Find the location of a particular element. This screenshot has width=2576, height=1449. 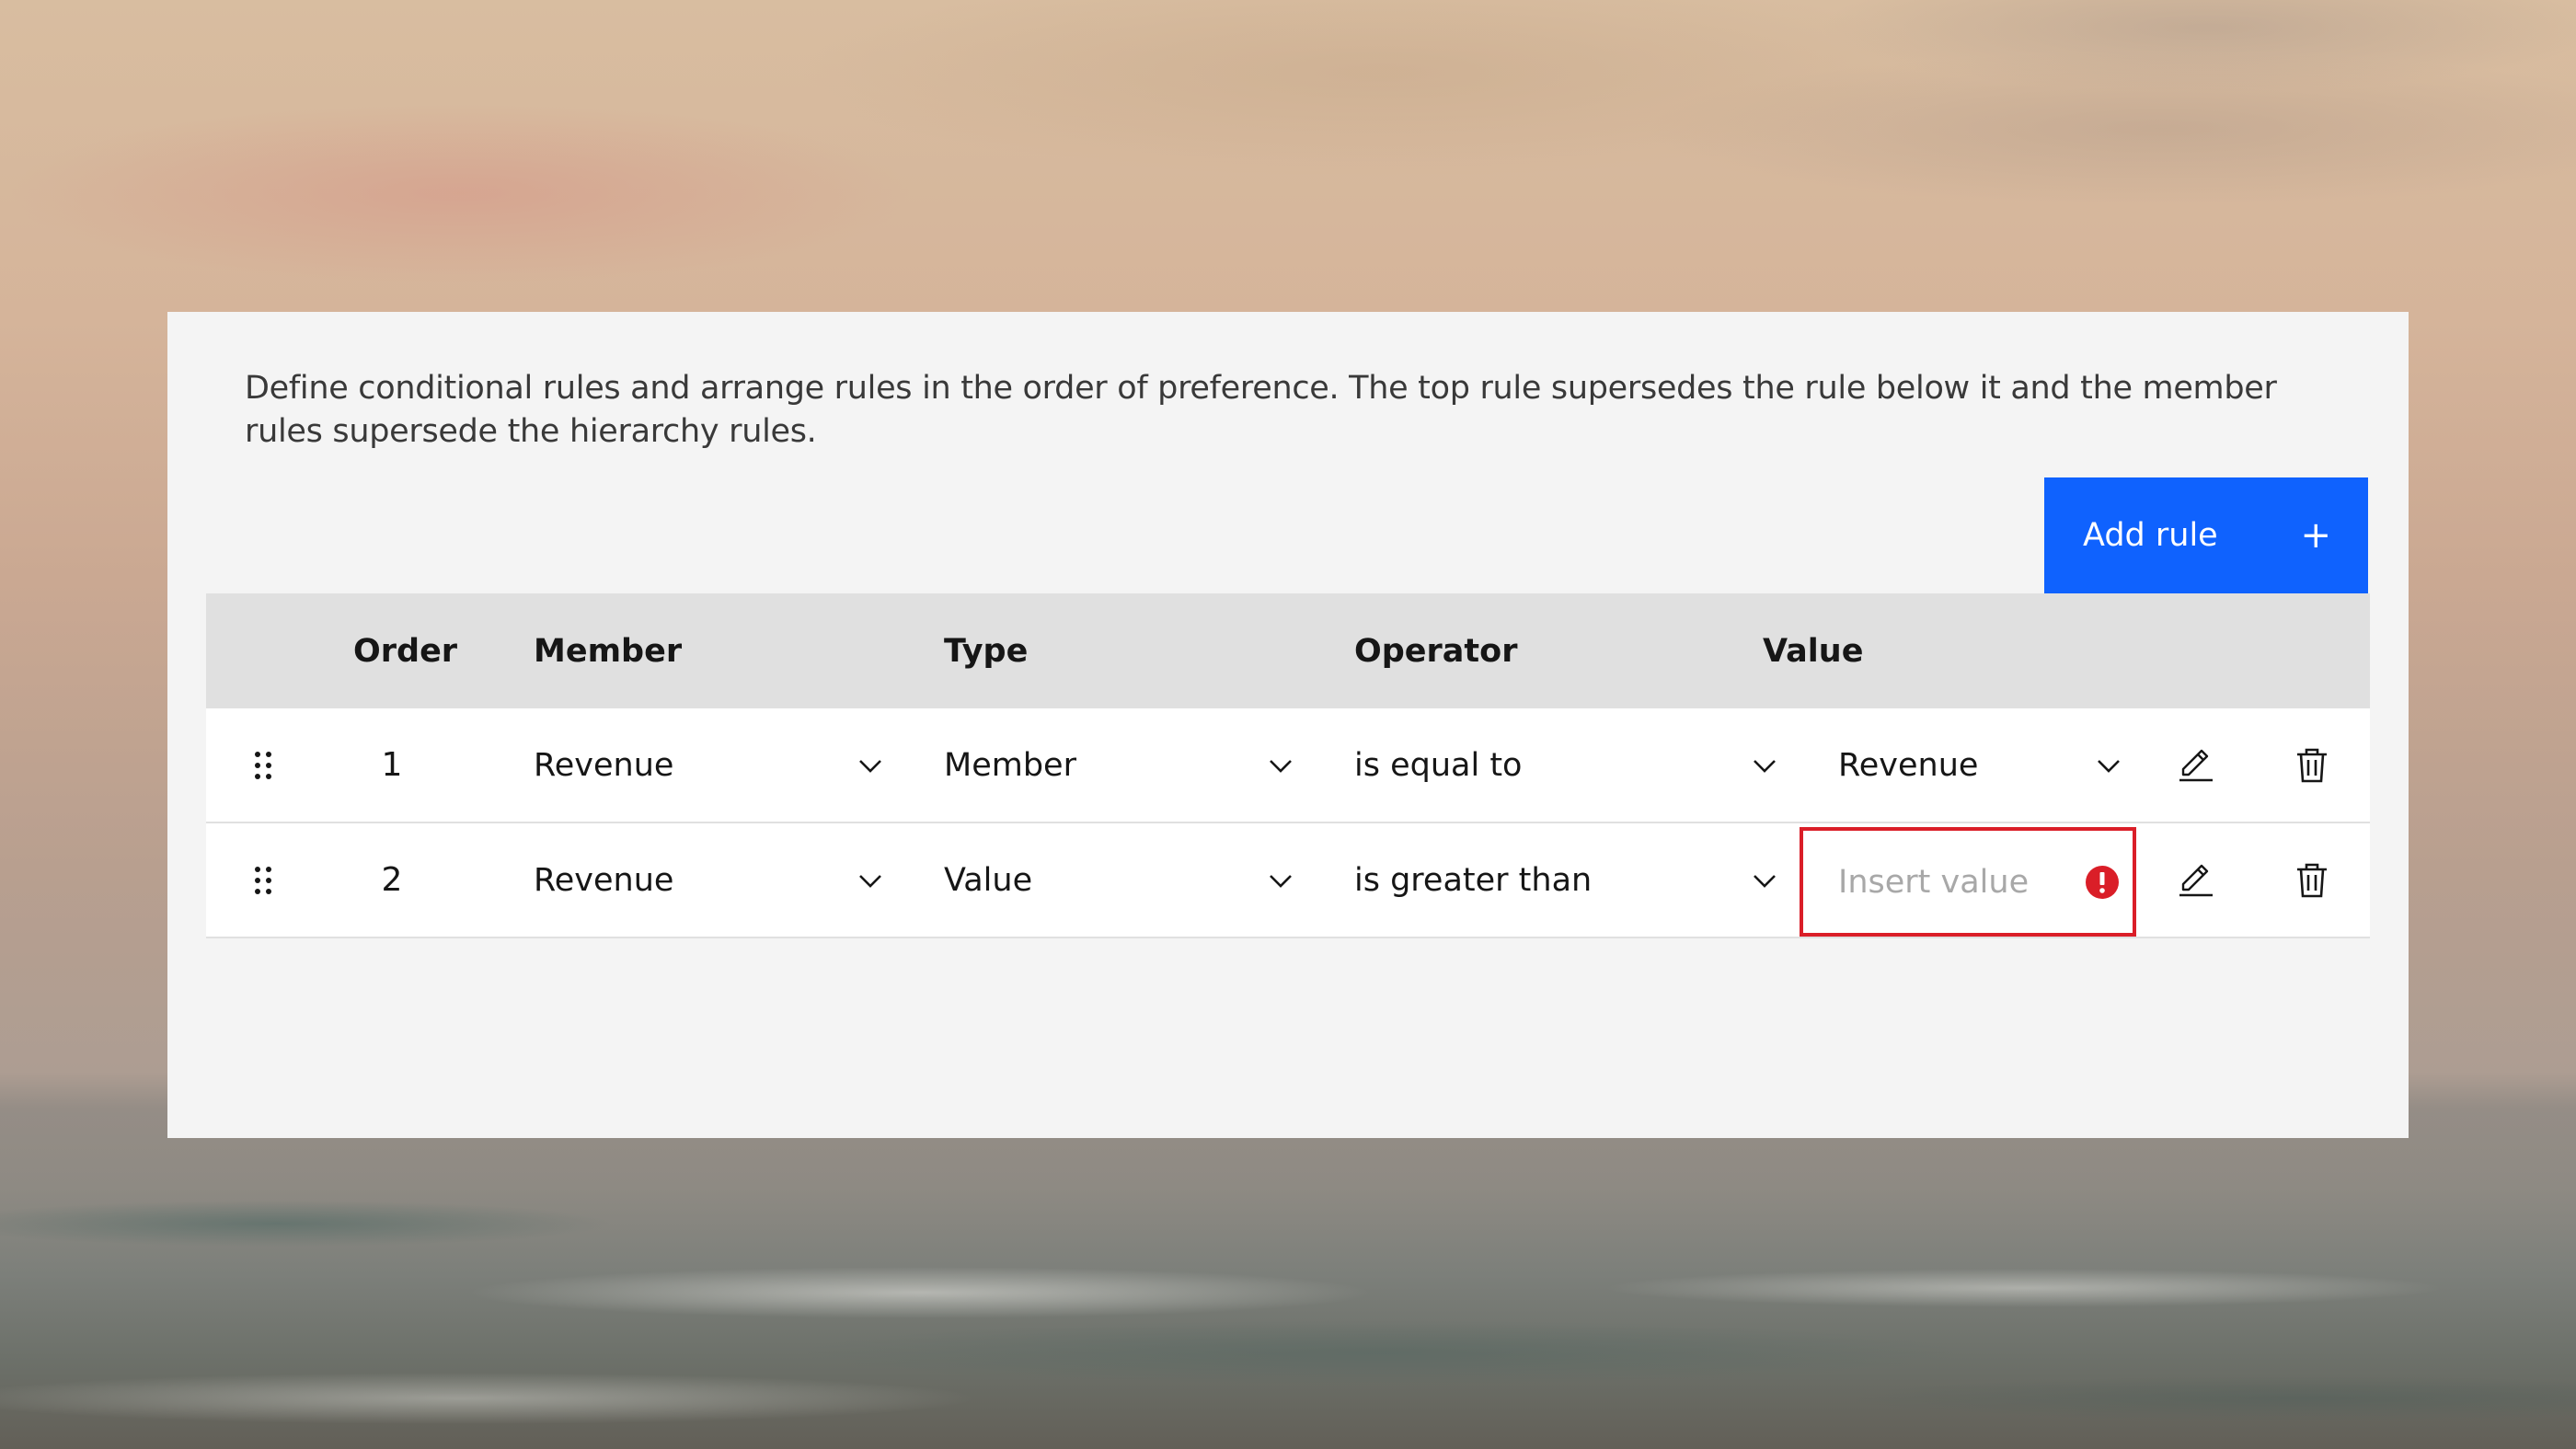

value-select-value: Revenue is located at coordinates (1909, 765).